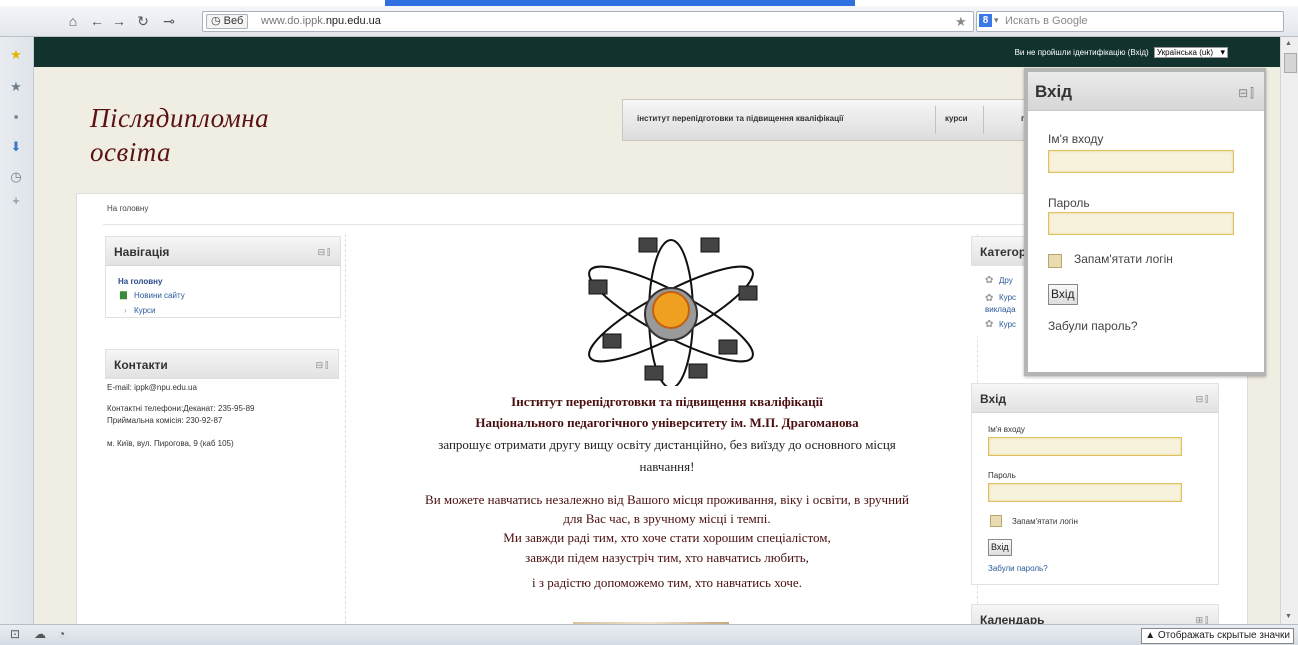 The height and width of the screenshot is (645, 1298). I want to click on popup-remember-label: Запам'ятати логін, so click(1123, 259).